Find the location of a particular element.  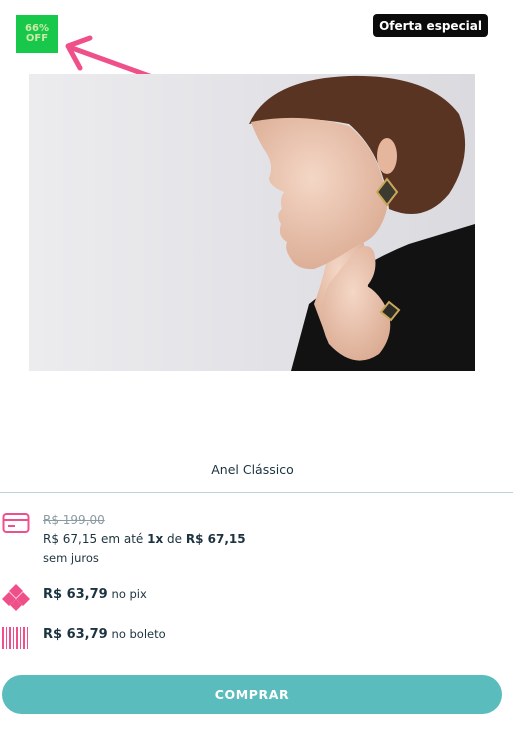

card-installment-line: R$ 67,15 em até 1x de R$ 67,15 is located at coordinates (144, 539).